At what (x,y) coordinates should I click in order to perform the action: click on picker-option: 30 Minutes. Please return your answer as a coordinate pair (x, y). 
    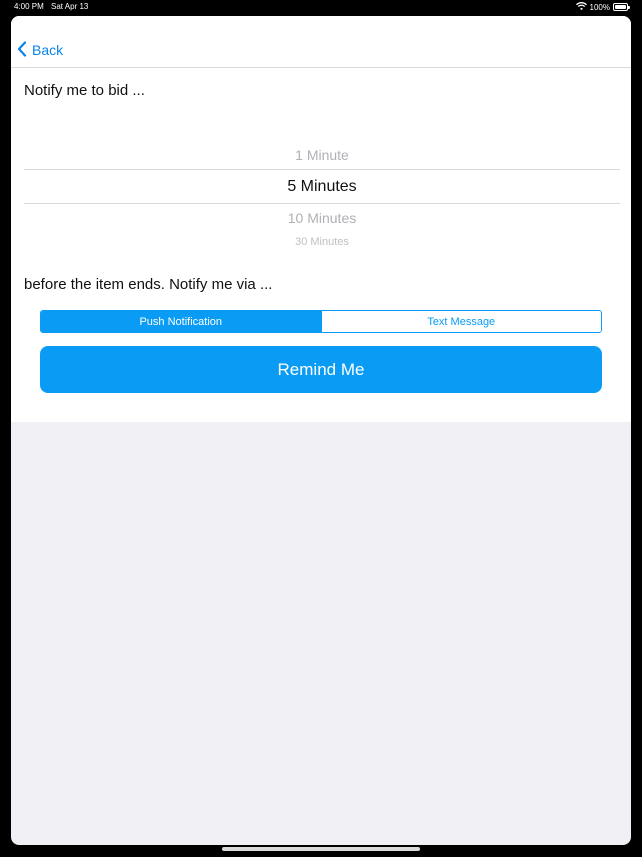
    Looking at the image, I should click on (322, 242).